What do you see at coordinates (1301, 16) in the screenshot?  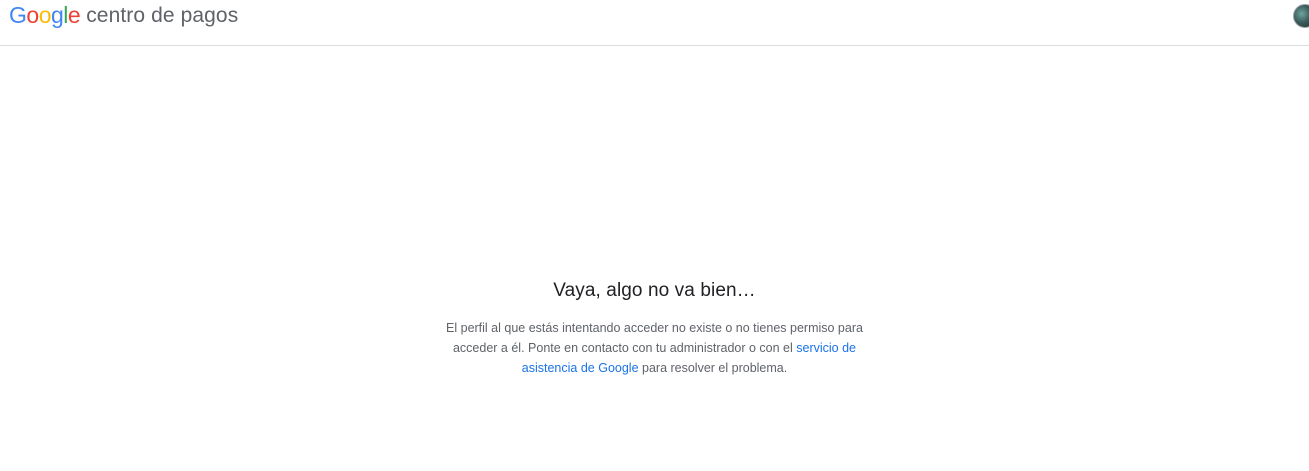 I see `account-avatar-icon` at bounding box center [1301, 16].